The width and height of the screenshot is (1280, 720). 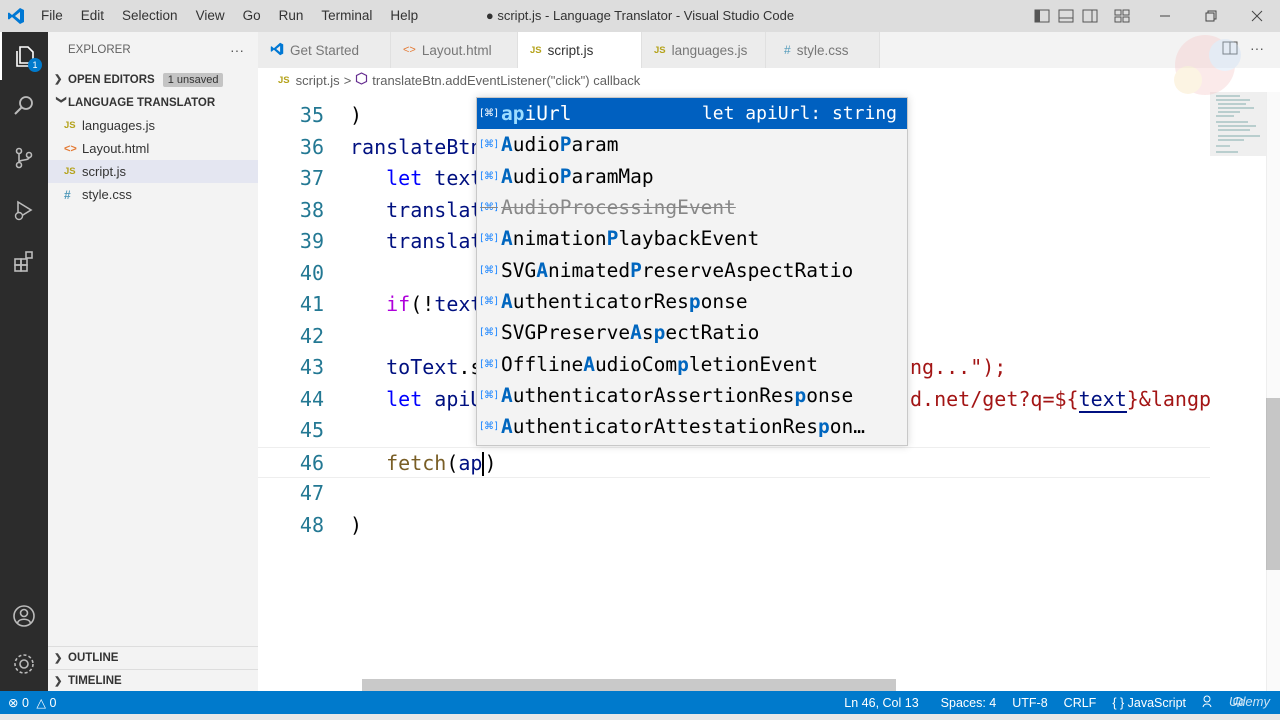 I want to click on menu-view: View, so click(x=210, y=16).